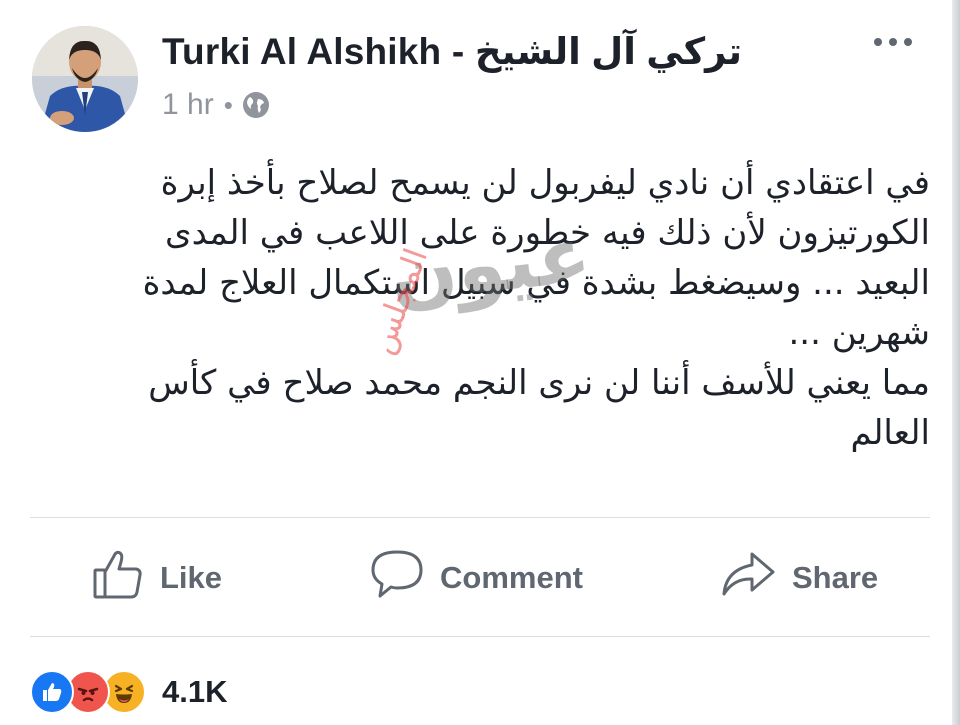  I want to click on like-label: Like, so click(191, 577).